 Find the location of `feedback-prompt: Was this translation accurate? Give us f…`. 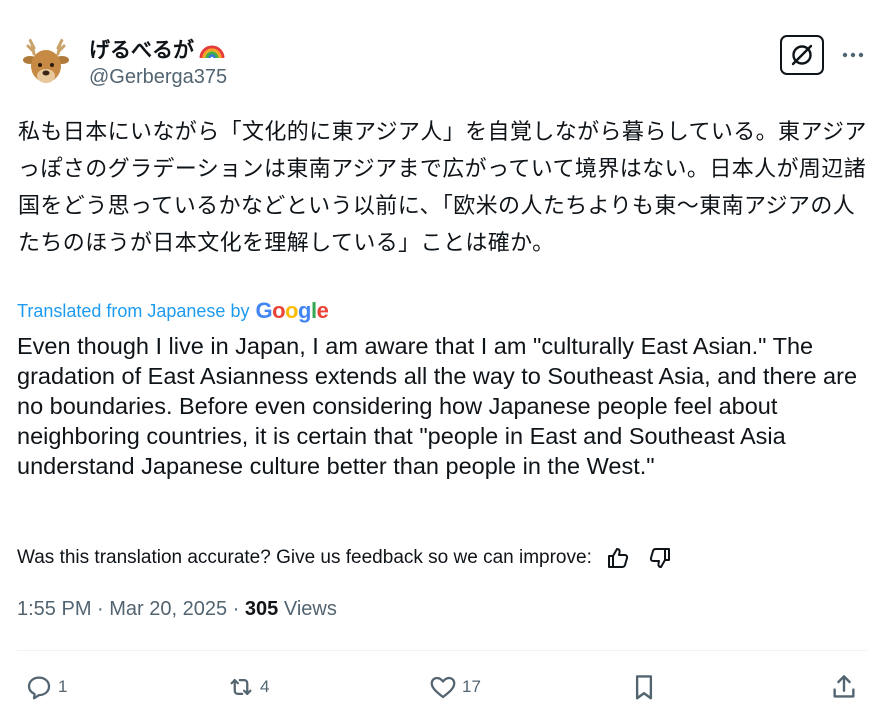

feedback-prompt: Was this translation accurate? Give us f… is located at coordinates (304, 557).